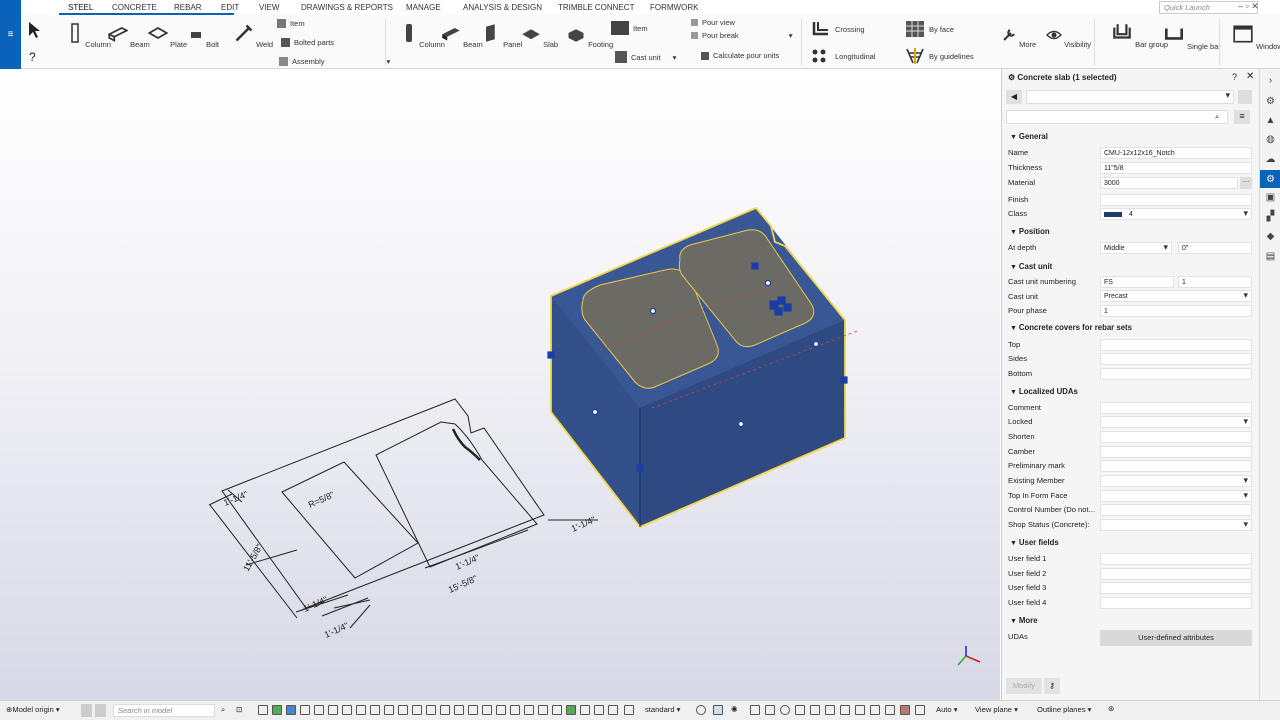 The height and width of the screenshot is (720, 1280). I want to click on snap-depth-select: Auto ▾, so click(947, 709).